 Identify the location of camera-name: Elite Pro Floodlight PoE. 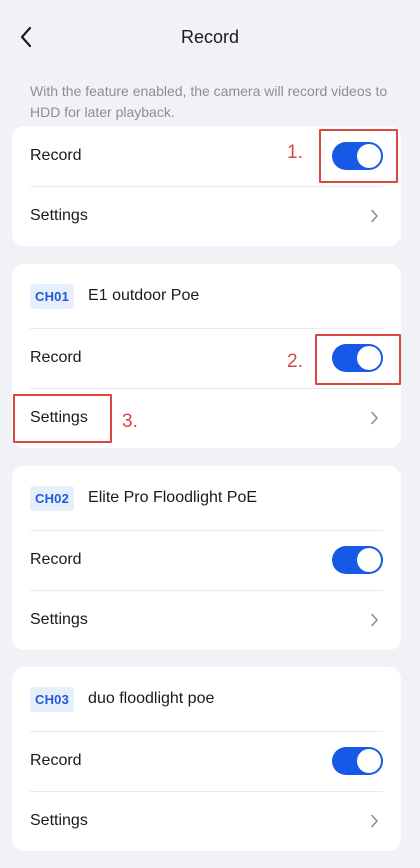
(173, 497).